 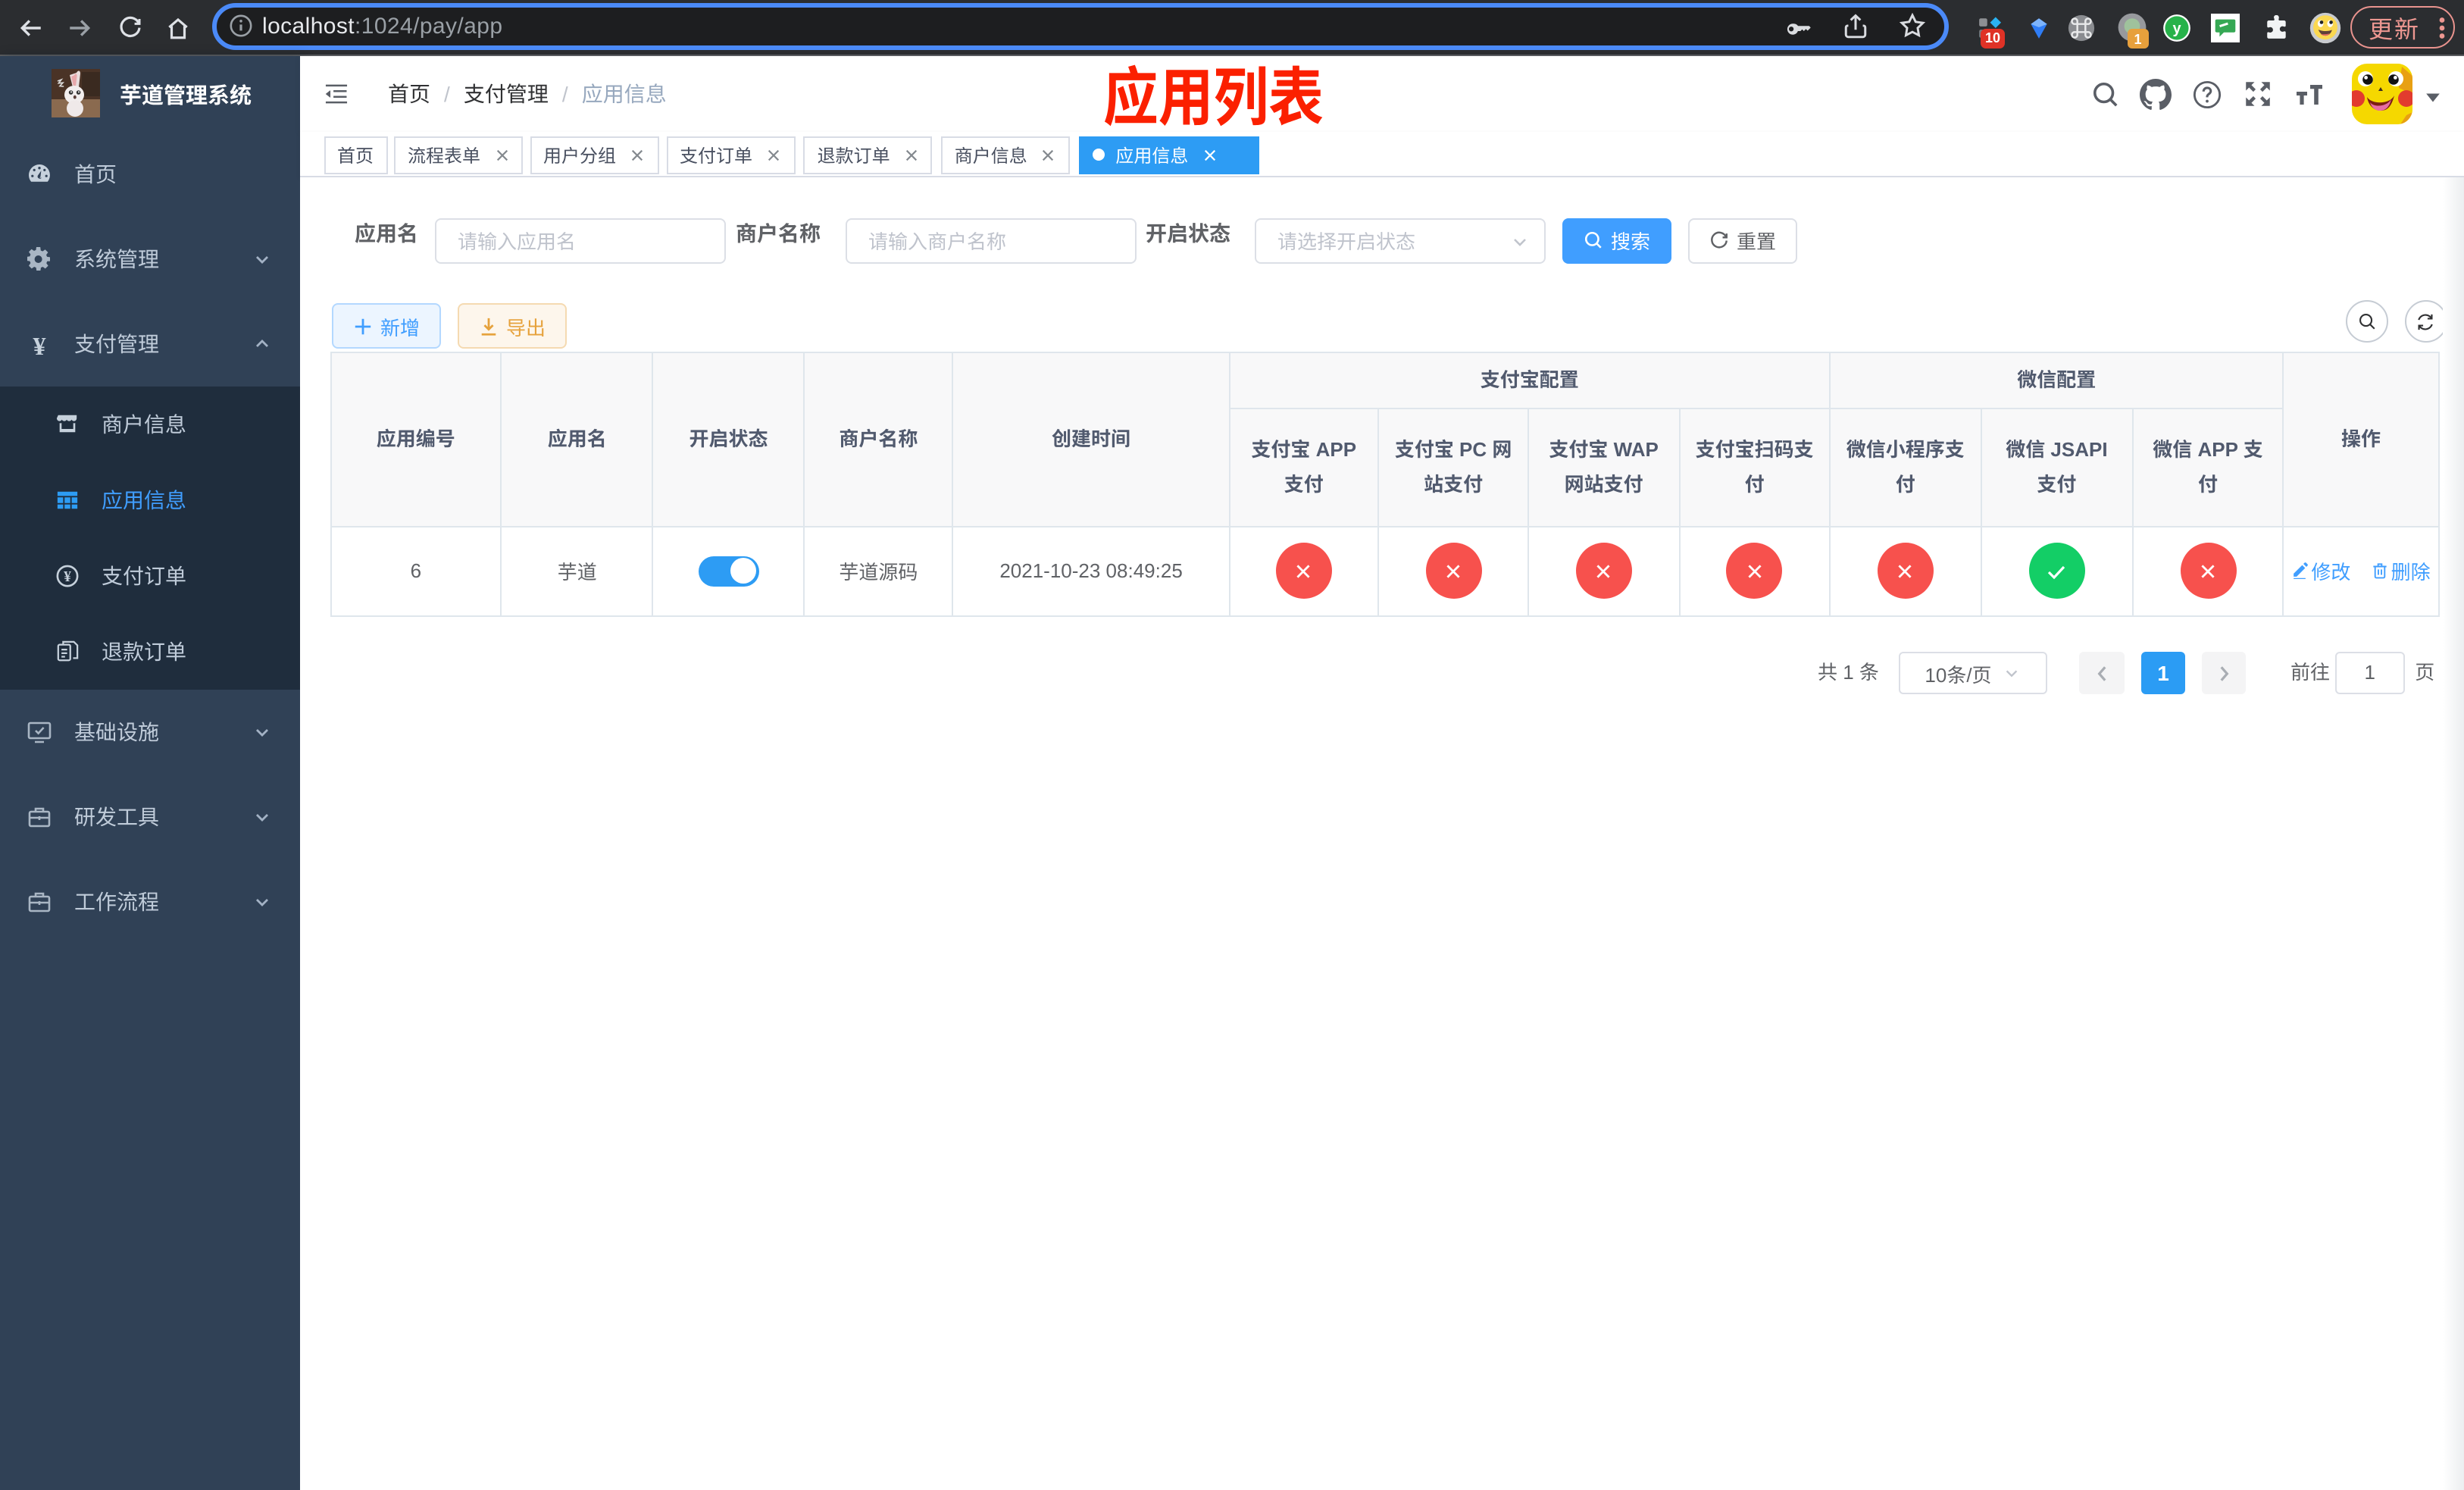 I want to click on svg-text: y, so click(x=2176, y=28).